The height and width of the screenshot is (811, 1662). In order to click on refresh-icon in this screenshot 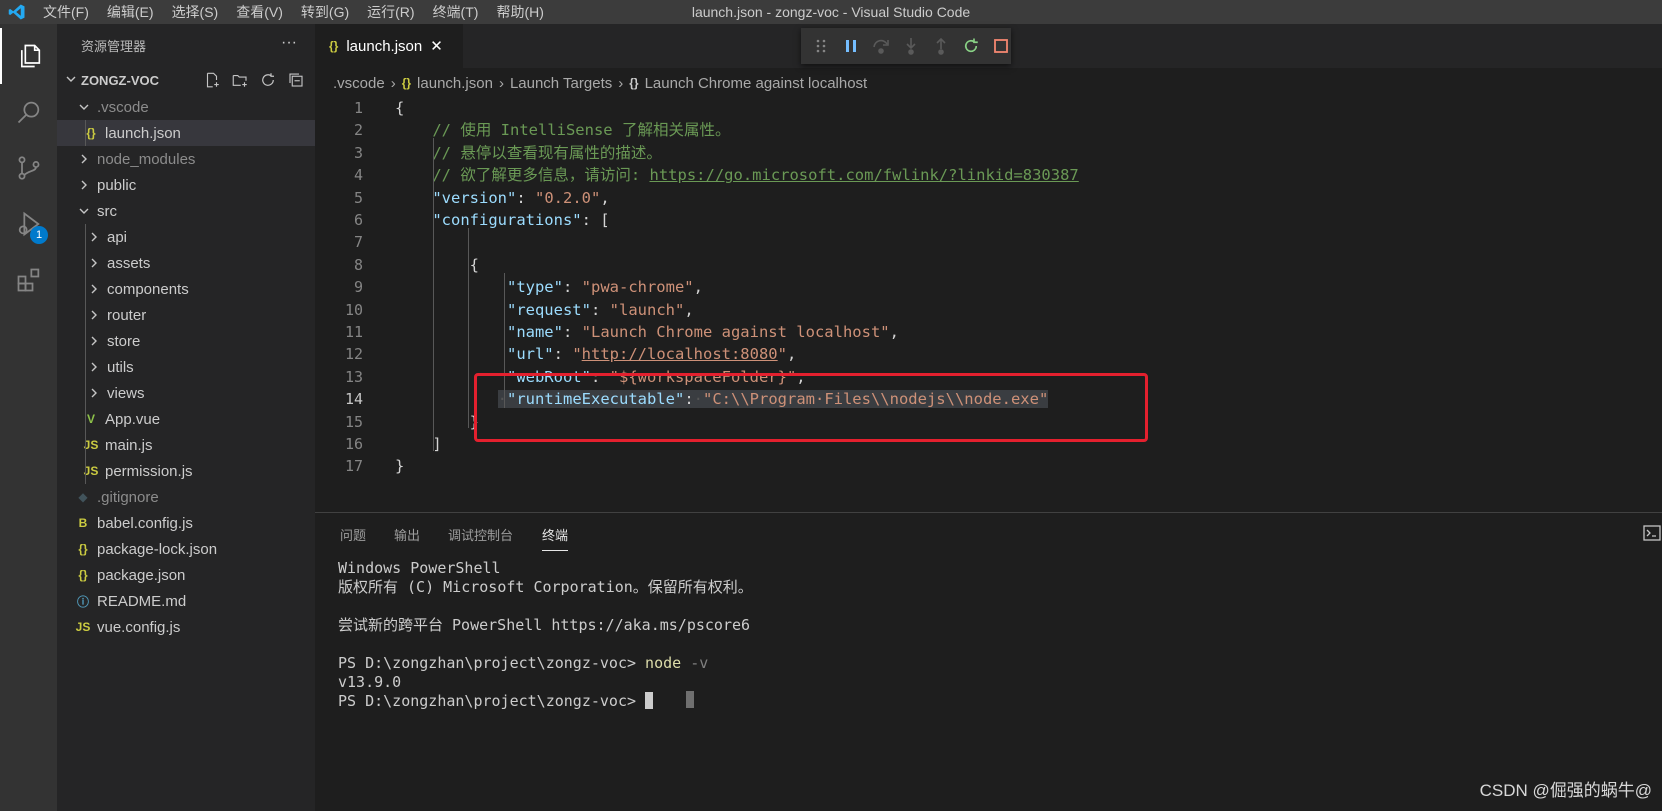, I will do `click(268, 81)`.